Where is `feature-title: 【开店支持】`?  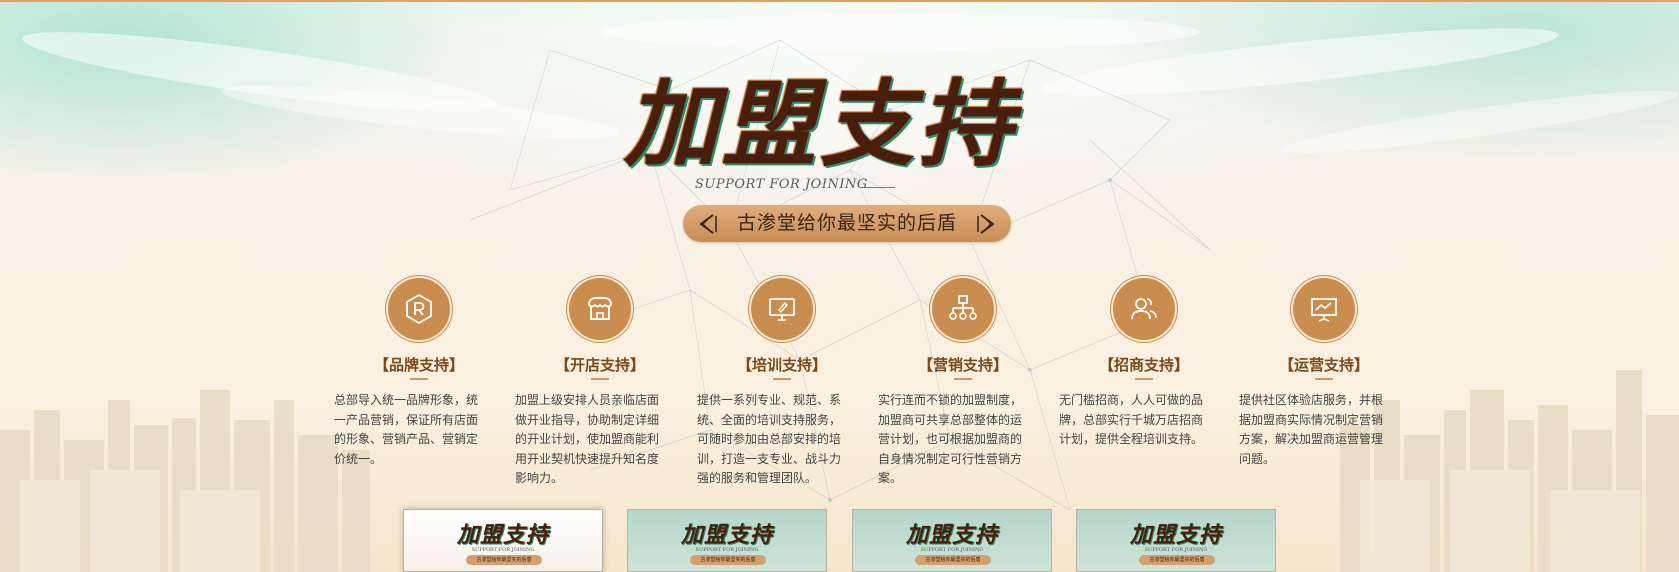 feature-title: 【开店支持】 is located at coordinates (599, 365).